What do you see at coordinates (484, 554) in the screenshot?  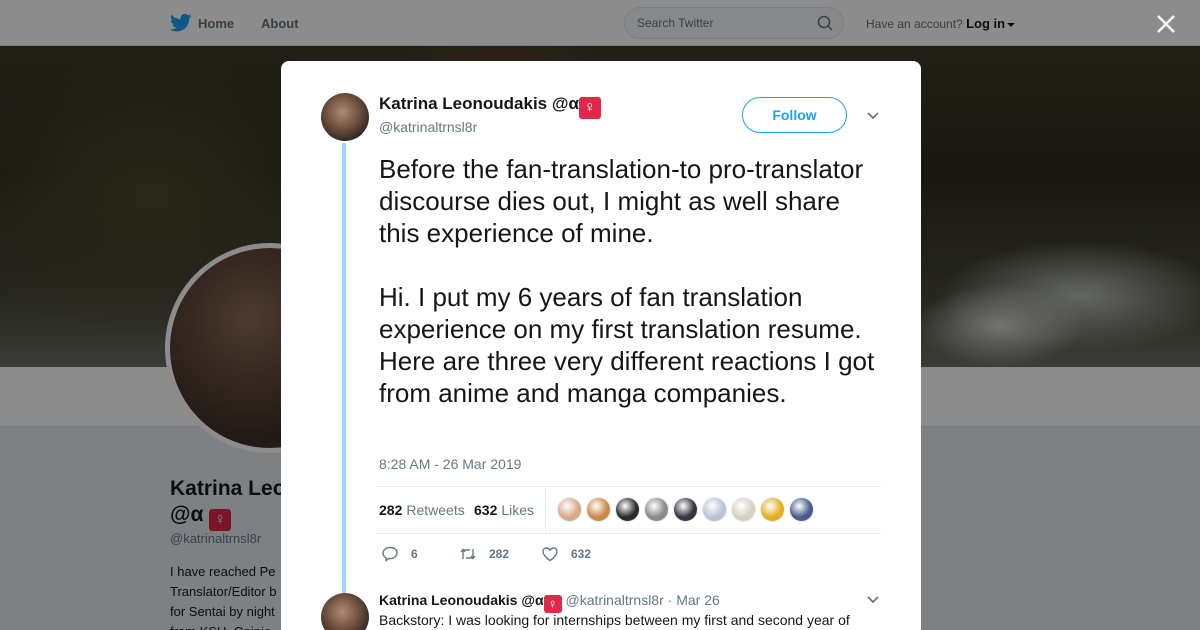 I see `retweet-button: 282` at bounding box center [484, 554].